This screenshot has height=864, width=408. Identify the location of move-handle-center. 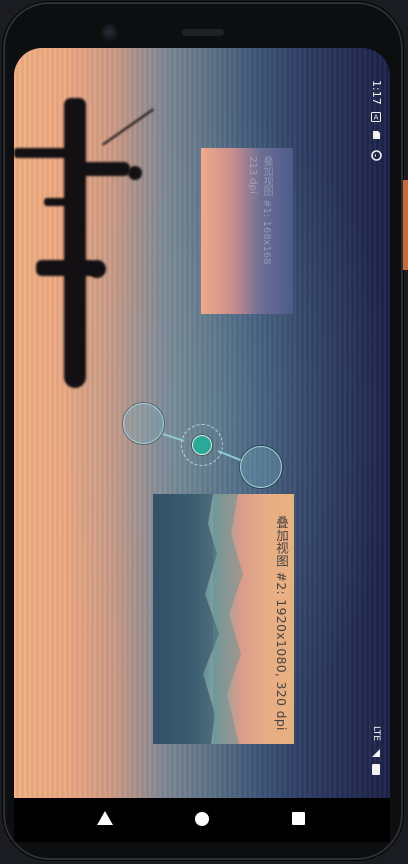
(202, 445).